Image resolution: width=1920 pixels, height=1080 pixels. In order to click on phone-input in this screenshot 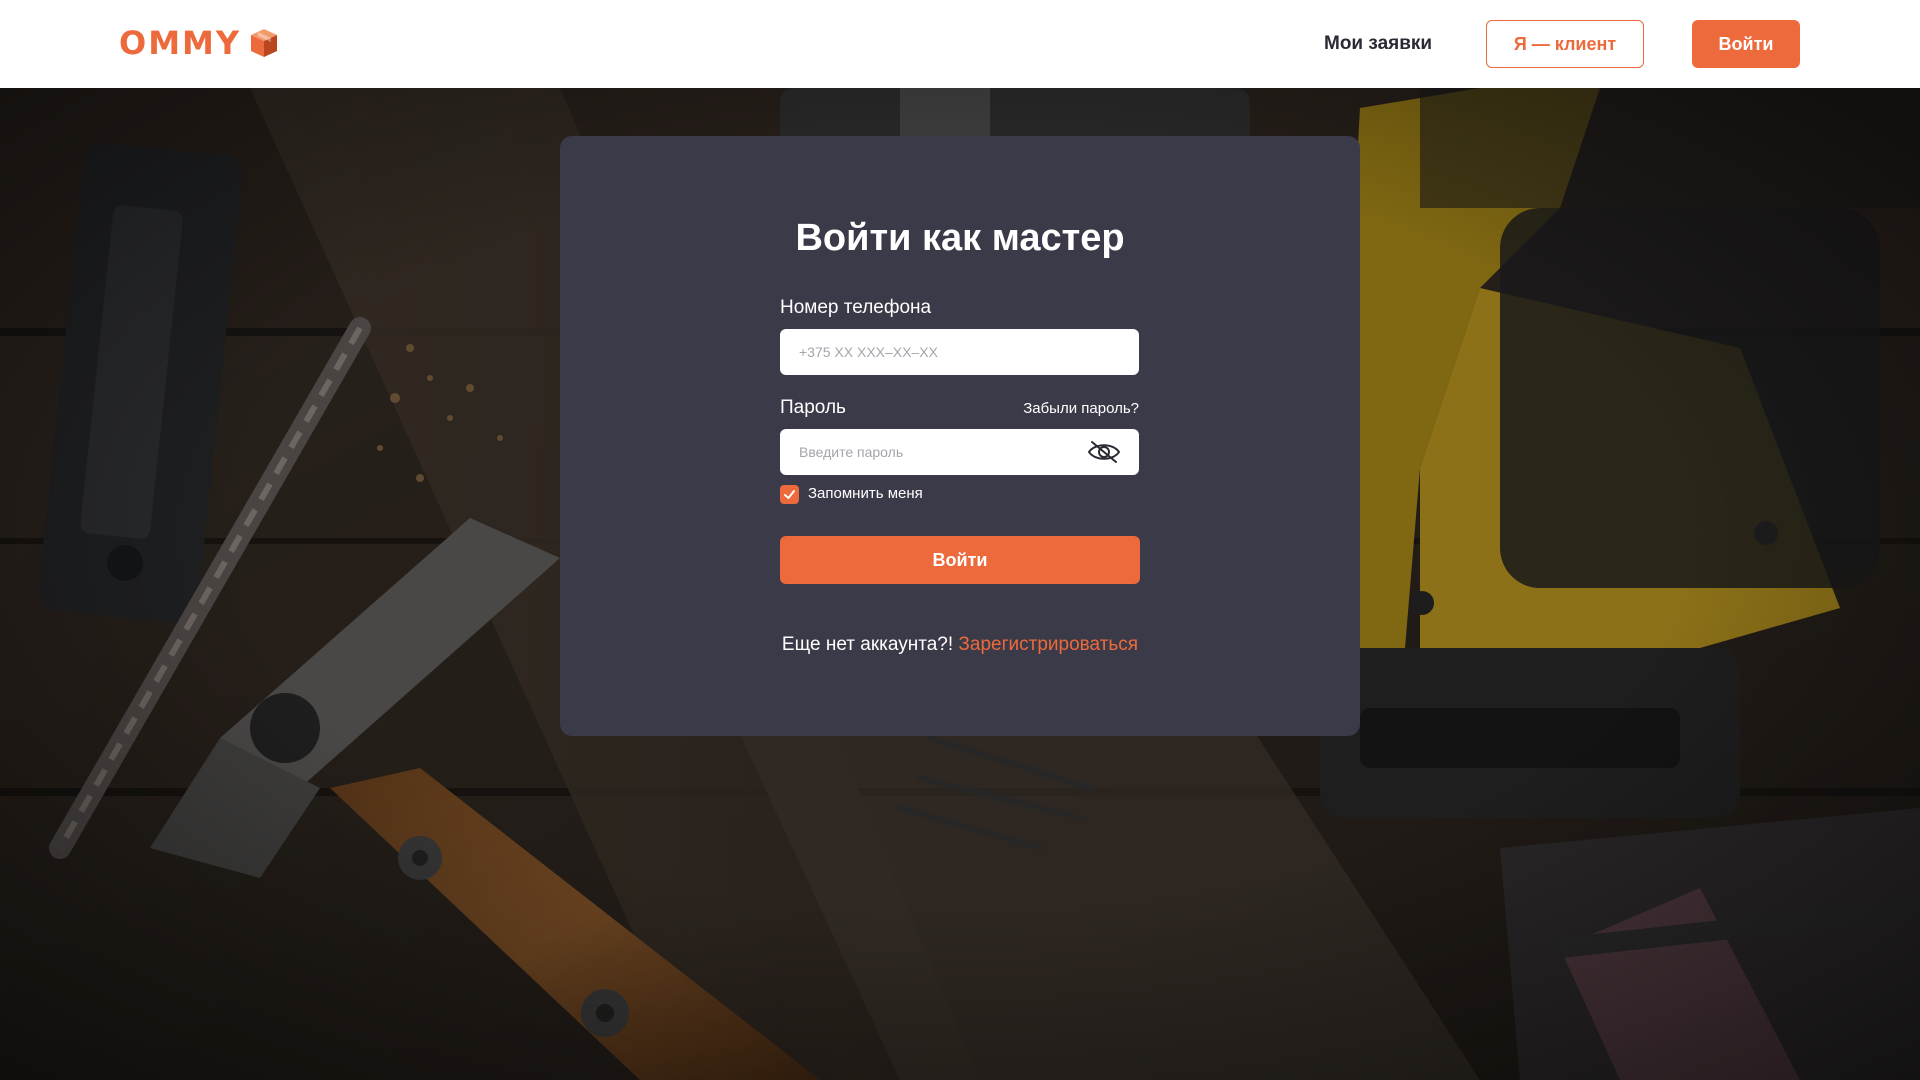, I will do `click(934, 352)`.